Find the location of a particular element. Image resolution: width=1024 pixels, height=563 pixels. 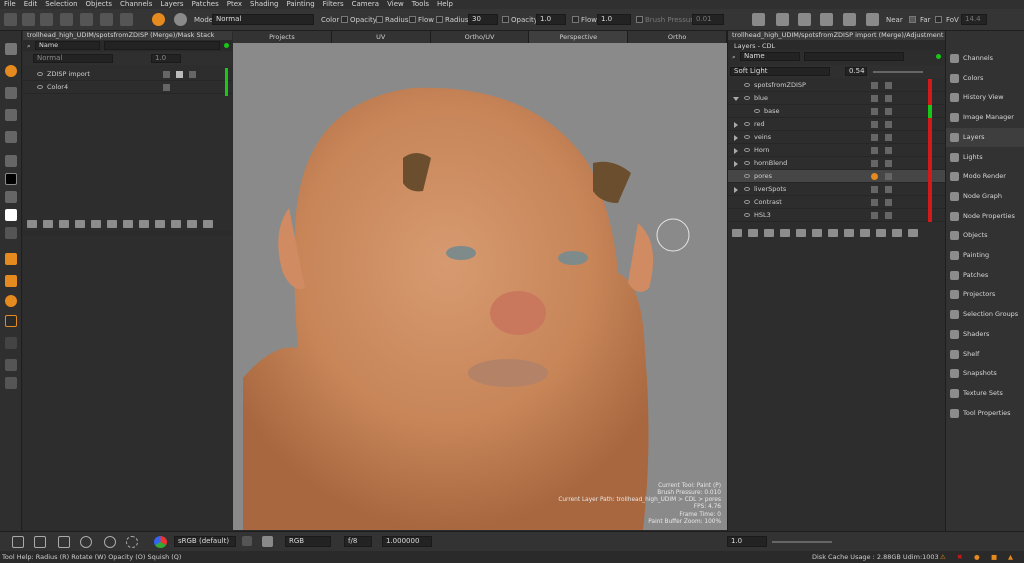

panel-tab-node-graph: Node Graph is located at coordinates (985, 196).